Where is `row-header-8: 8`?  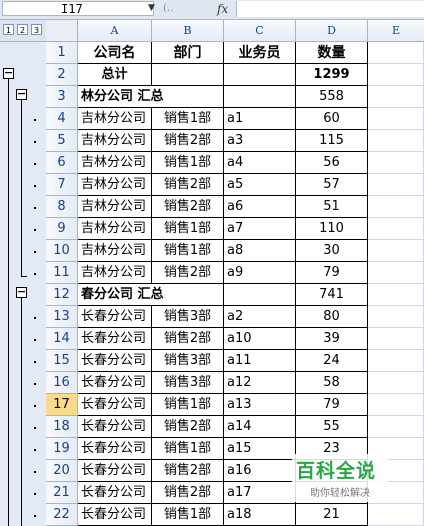
row-header-8: 8 is located at coordinates (62, 207).